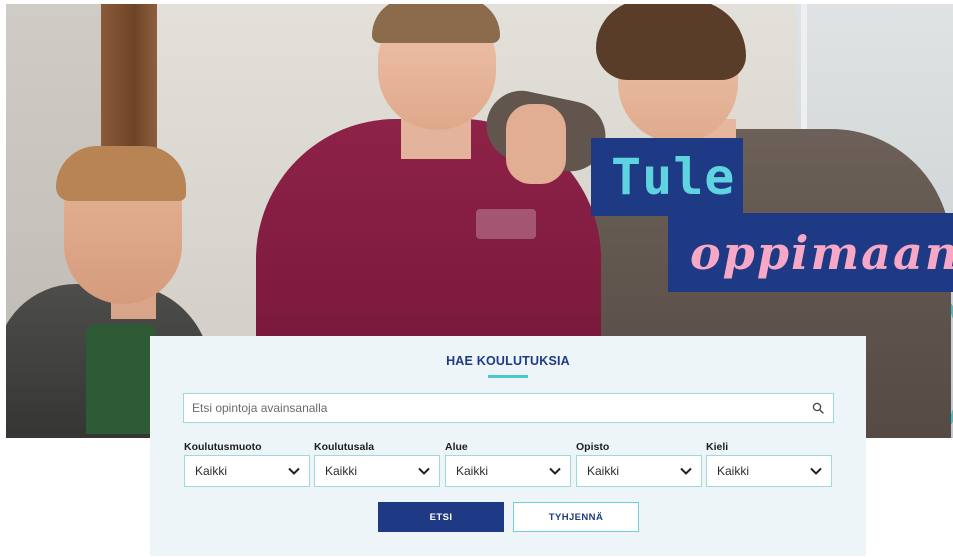 The width and height of the screenshot is (953, 557). What do you see at coordinates (576, 517) in the screenshot?
I see `clear-button: TYHJENNÄ` at bounding box center [576, 517].